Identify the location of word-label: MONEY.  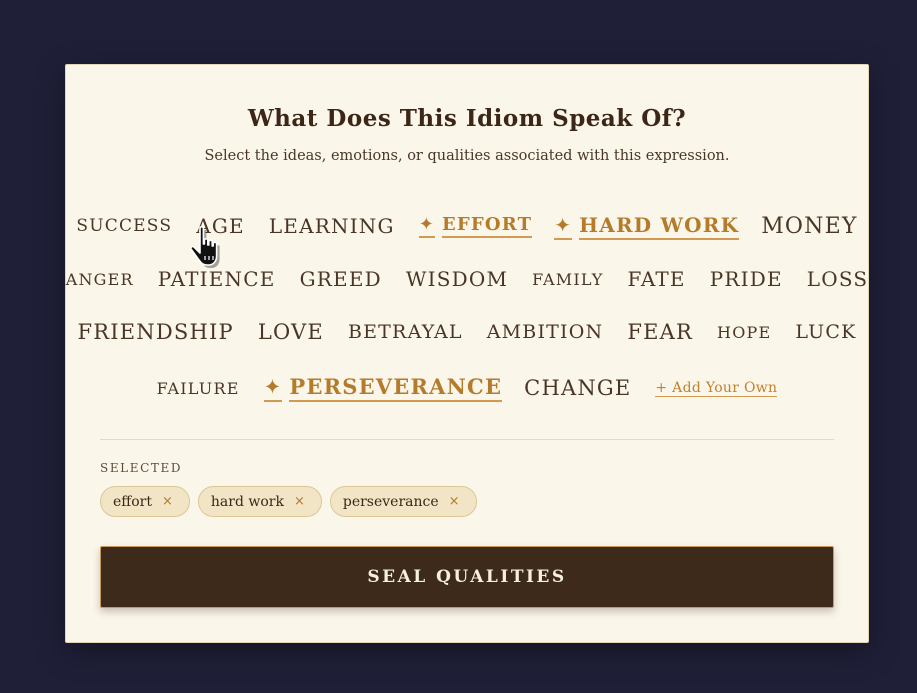
(809, 226).